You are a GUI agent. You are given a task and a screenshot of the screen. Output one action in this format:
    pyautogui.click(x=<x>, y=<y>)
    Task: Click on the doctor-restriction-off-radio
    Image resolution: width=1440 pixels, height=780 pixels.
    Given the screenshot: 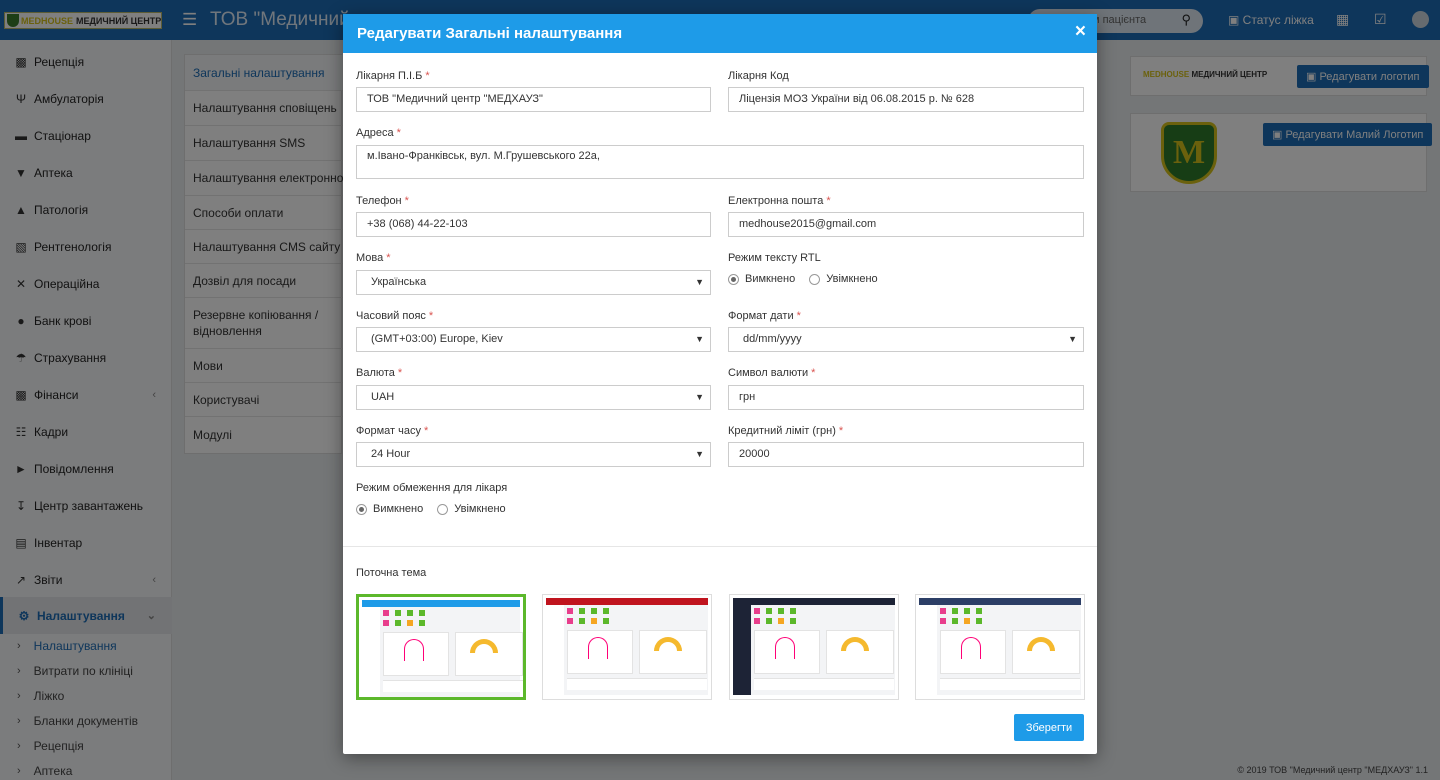 What is the action you would take?
    pyautogui.click(x=361, y=509)
    